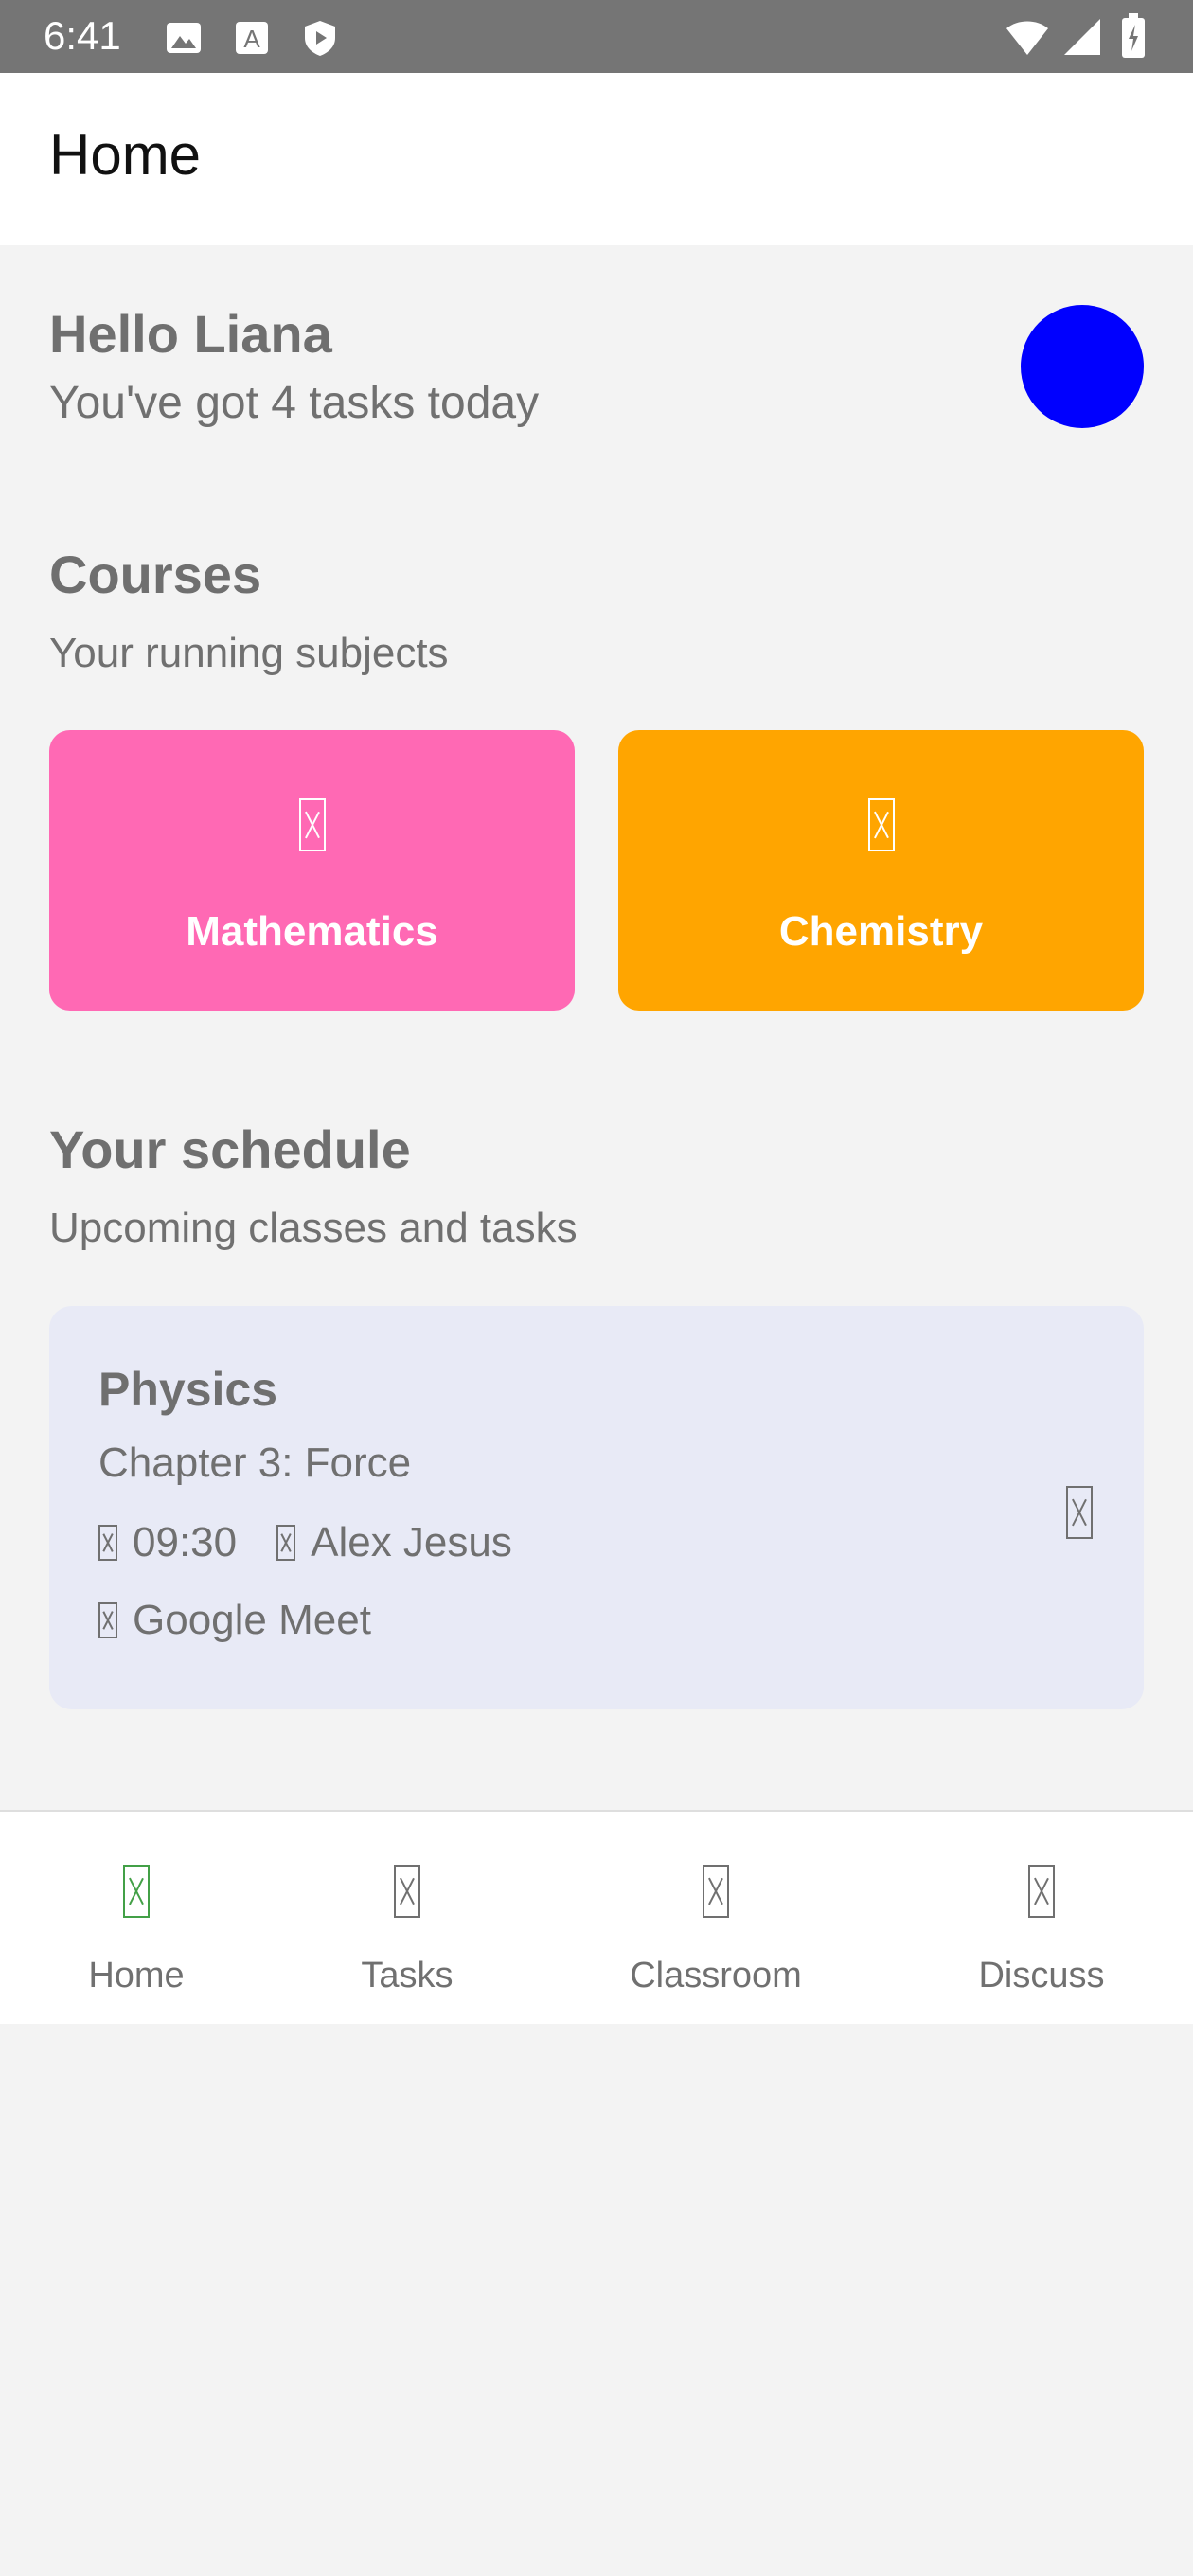 The width and height of the screenshot is (1193, 2576). What do you see at coordinates (1027, 38) in the screenshot?
I see `wifi-icon` at bounding box center [1027, 38].